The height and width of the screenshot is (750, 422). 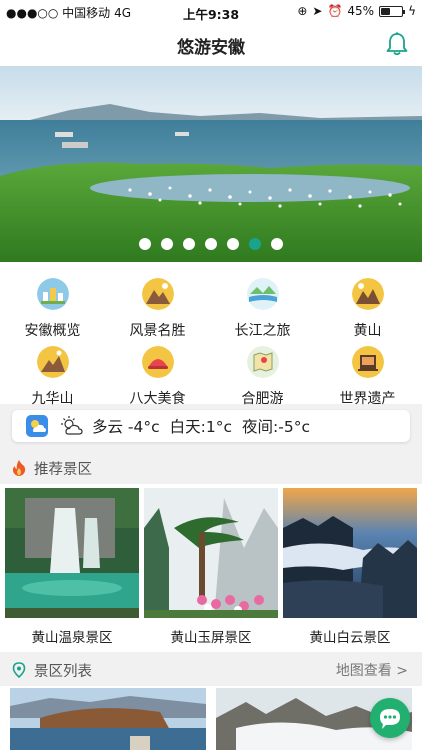 I want to click on map-view-link: 地图查看 >, so click(x=372, y=670).